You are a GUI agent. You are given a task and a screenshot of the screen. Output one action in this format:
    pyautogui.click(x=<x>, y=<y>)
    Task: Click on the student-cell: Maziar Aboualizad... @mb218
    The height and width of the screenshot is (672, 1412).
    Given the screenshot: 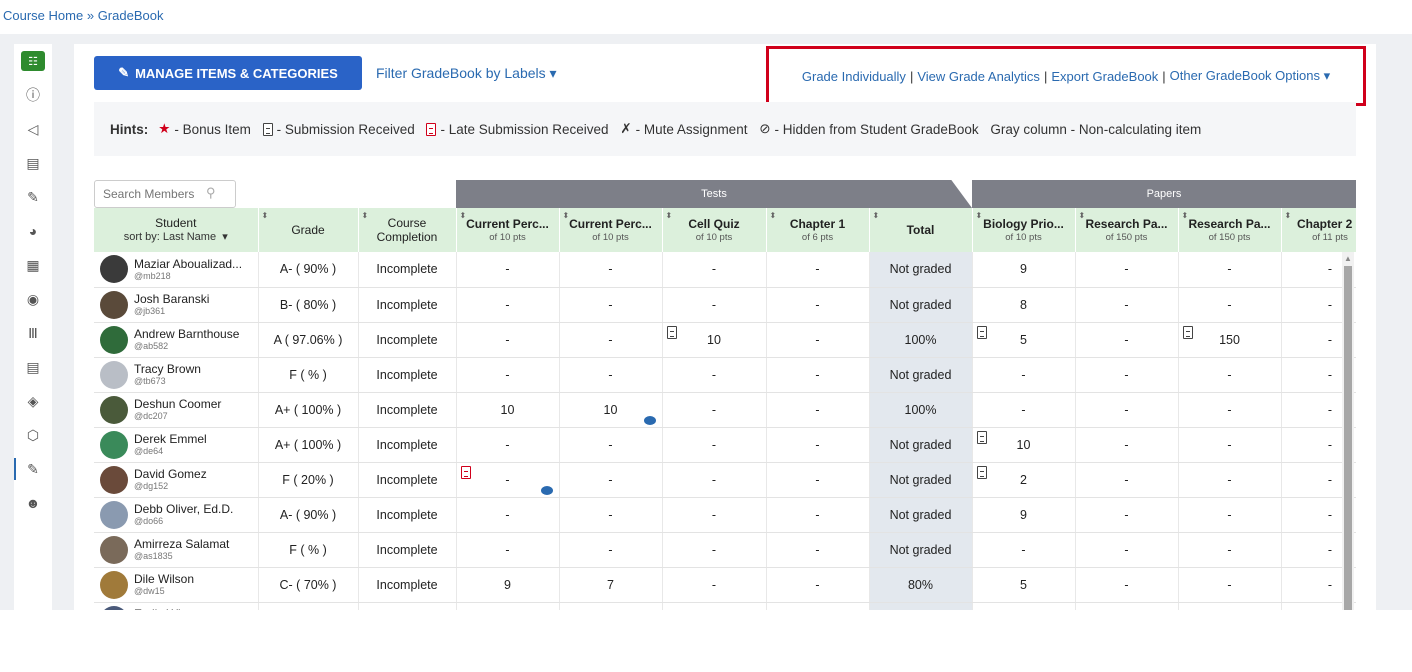 What is the action you would take?
    pyautogui.click(x=176, y=270)
    